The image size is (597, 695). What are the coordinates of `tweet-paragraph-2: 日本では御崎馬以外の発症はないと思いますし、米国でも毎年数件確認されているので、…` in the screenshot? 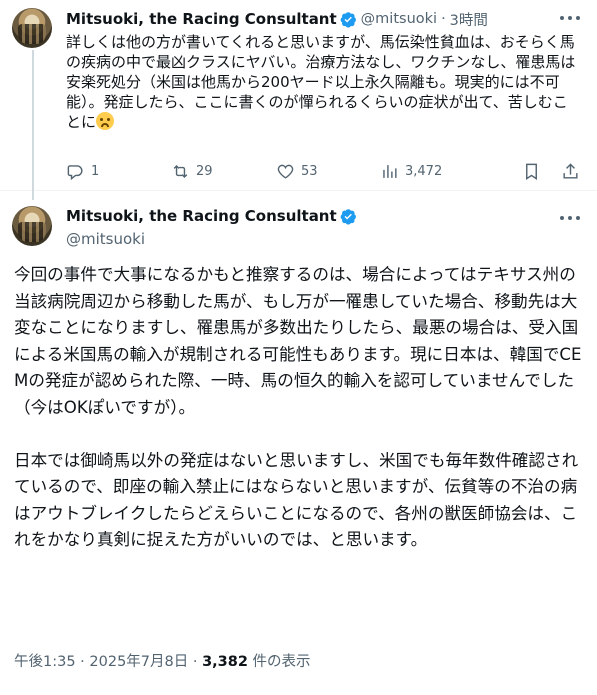 It's located at (296, 500).